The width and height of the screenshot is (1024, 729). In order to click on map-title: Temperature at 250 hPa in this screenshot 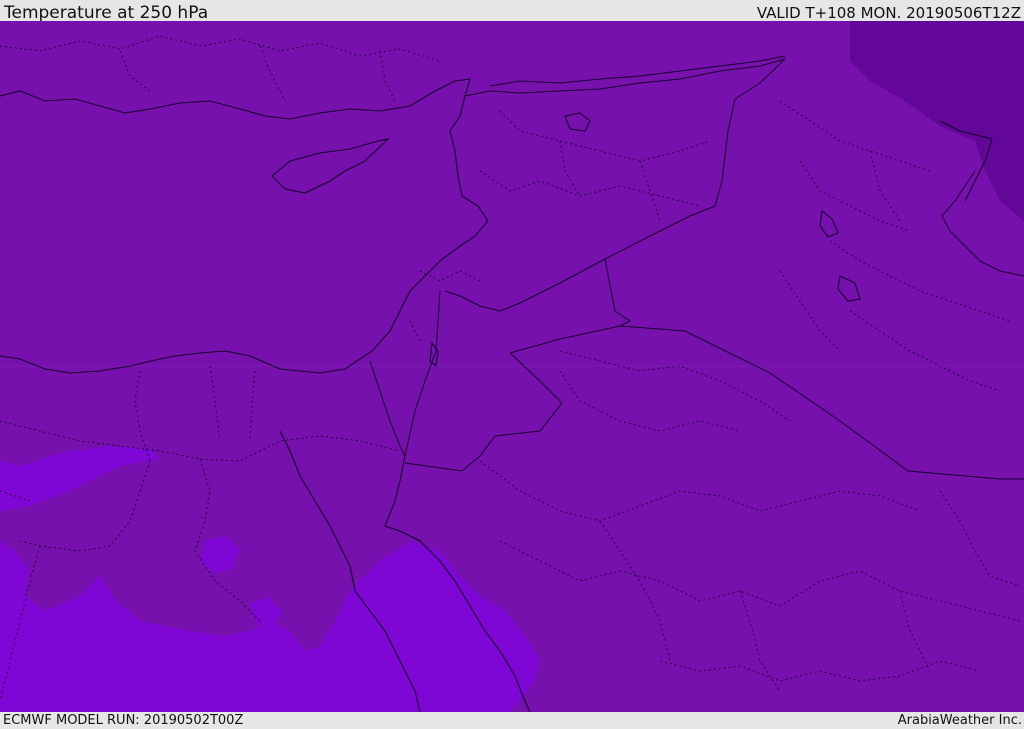, I will do `click(106, 13)`.